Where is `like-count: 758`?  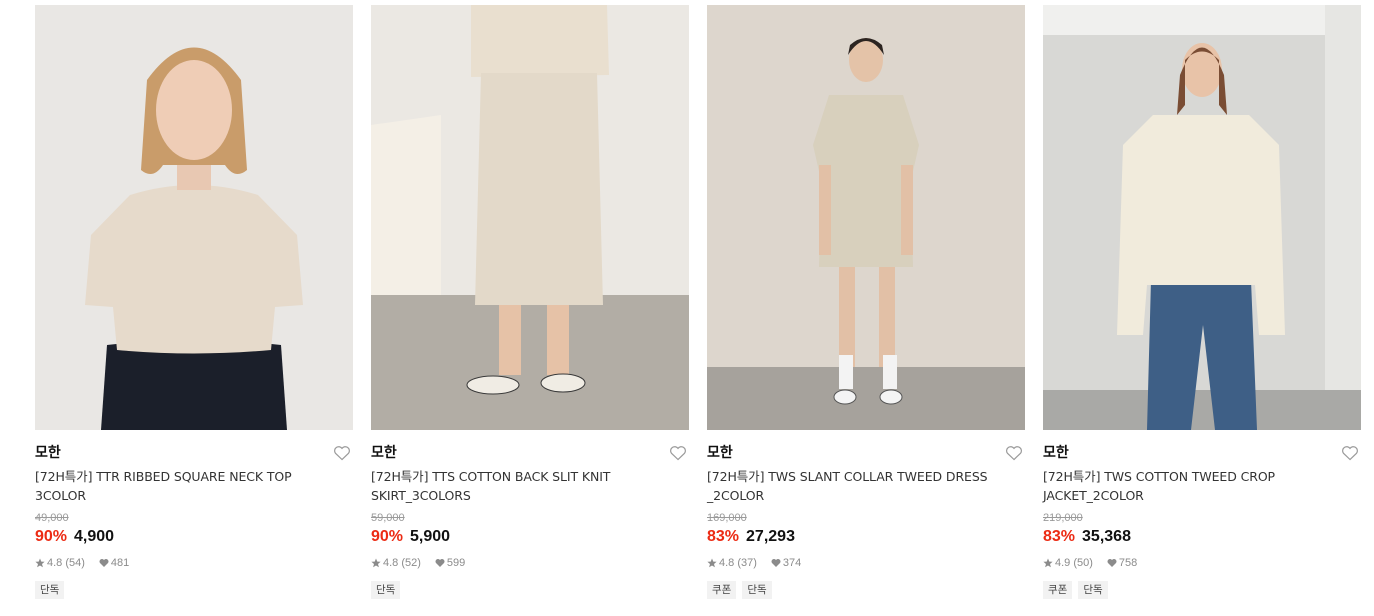 like-count: 758 is located at coordinates (1128, 563).